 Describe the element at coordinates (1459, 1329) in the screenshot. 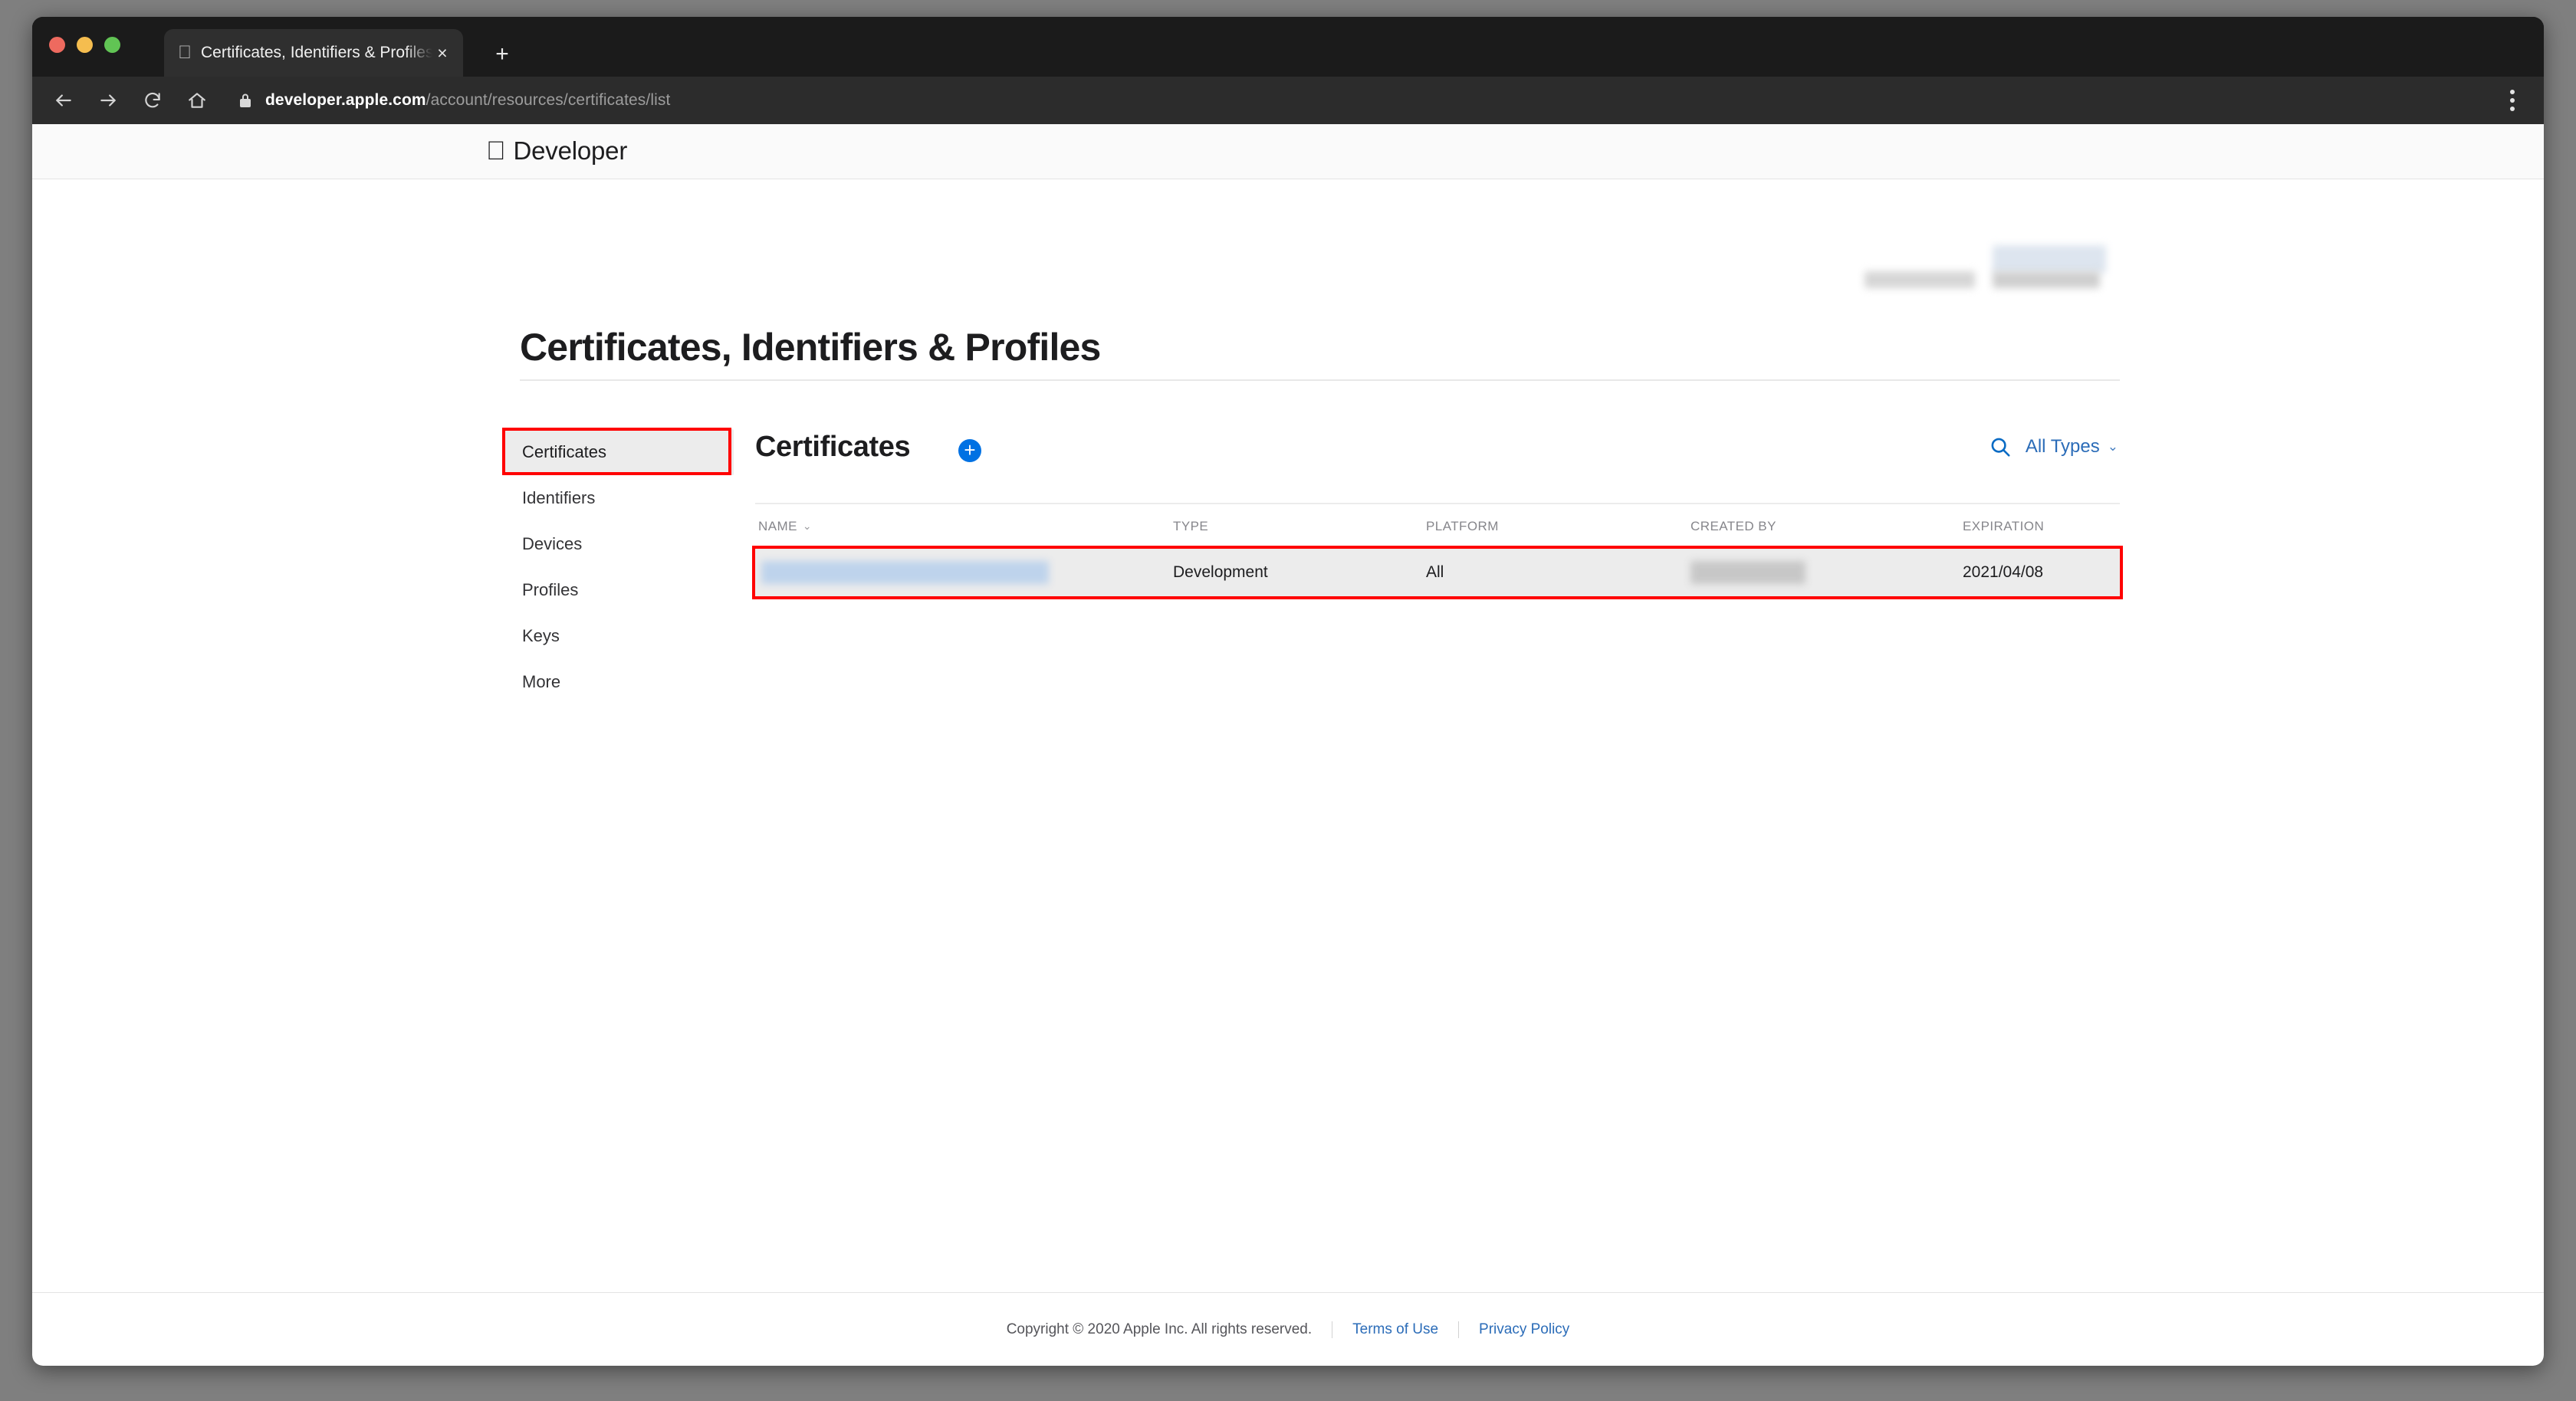

I see `footer-divider` at that location.